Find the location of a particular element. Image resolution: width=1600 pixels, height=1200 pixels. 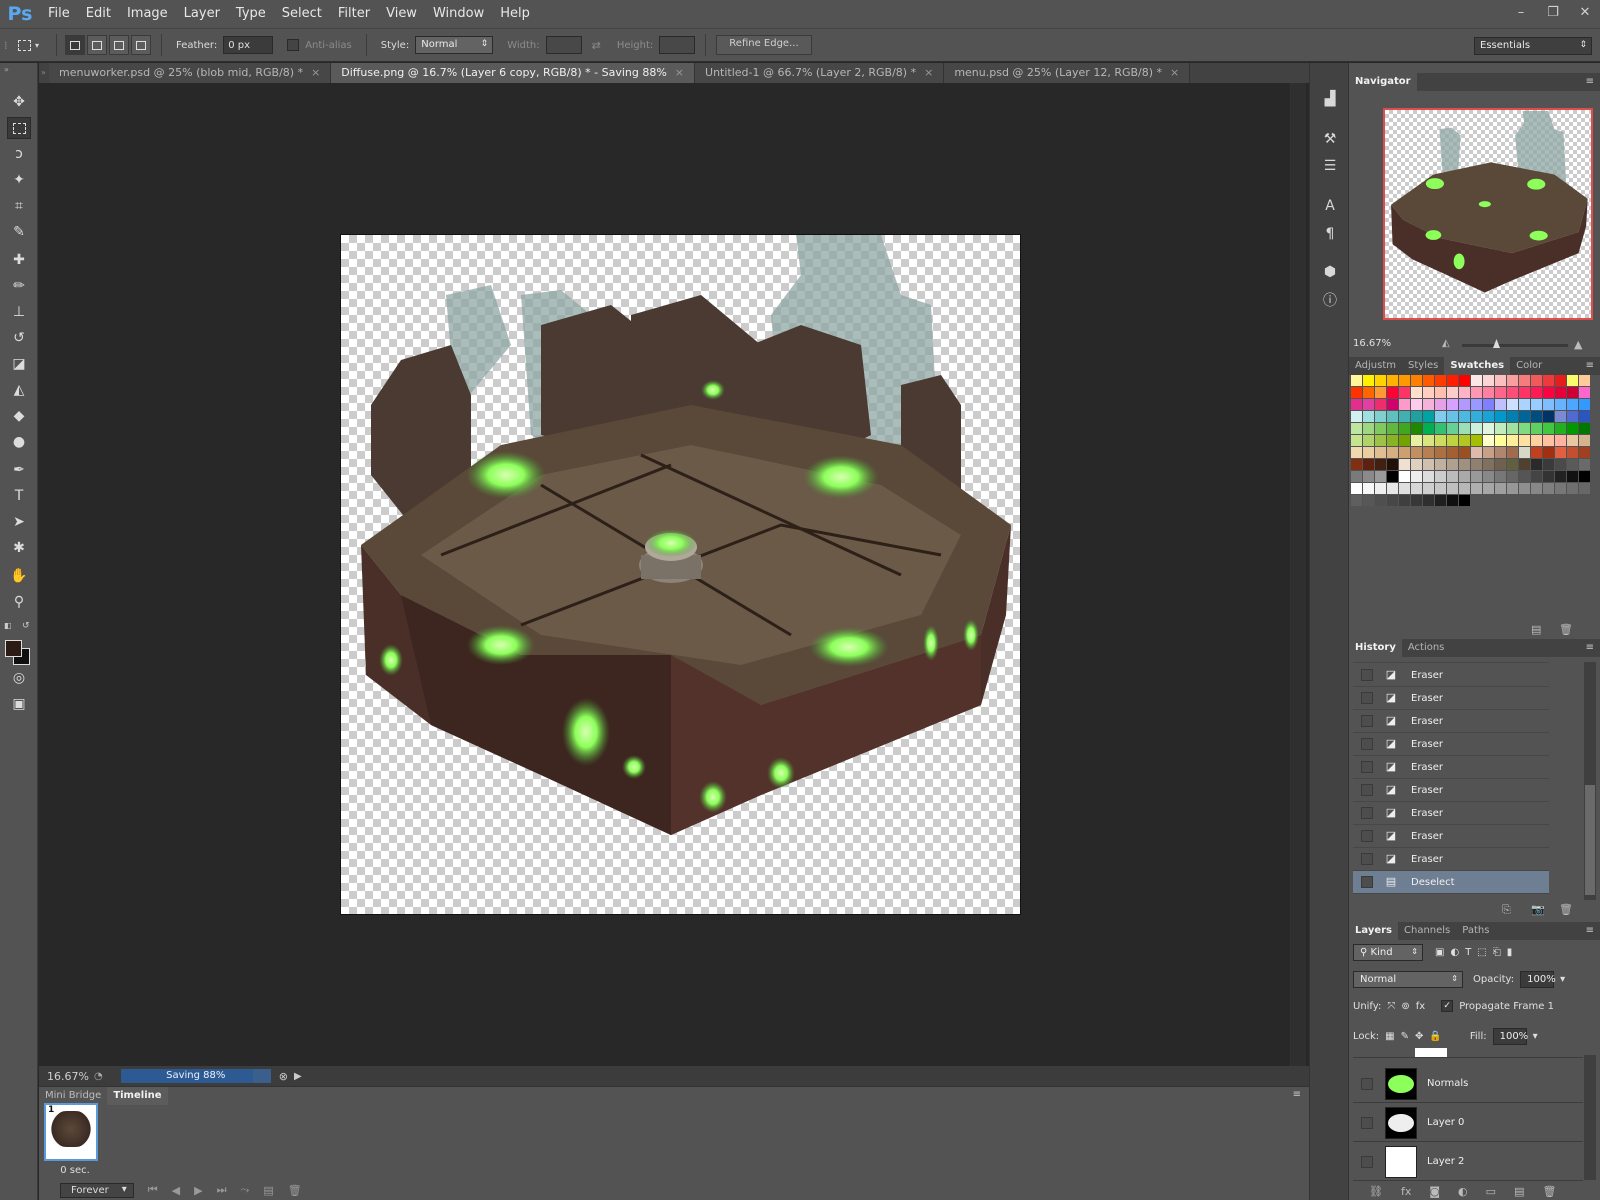

new-group-icon: ▭ is located at coordinates (1491, 1191).